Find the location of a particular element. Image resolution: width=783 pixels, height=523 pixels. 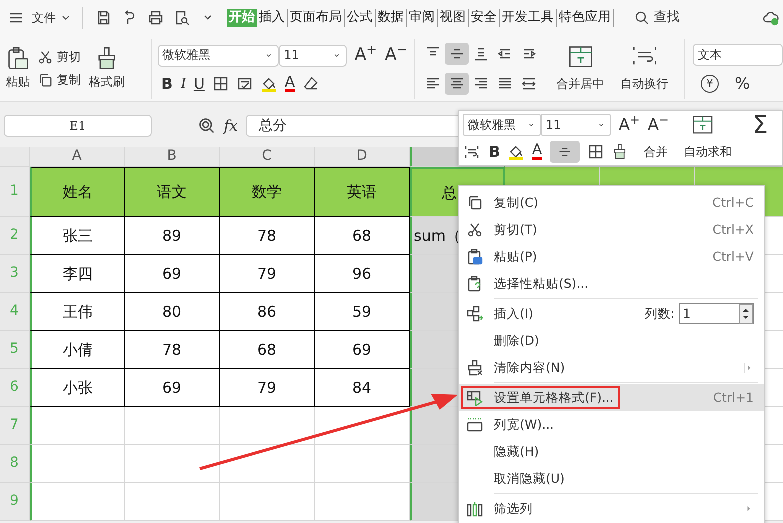

print-icon is located at coordinates (156, 18).